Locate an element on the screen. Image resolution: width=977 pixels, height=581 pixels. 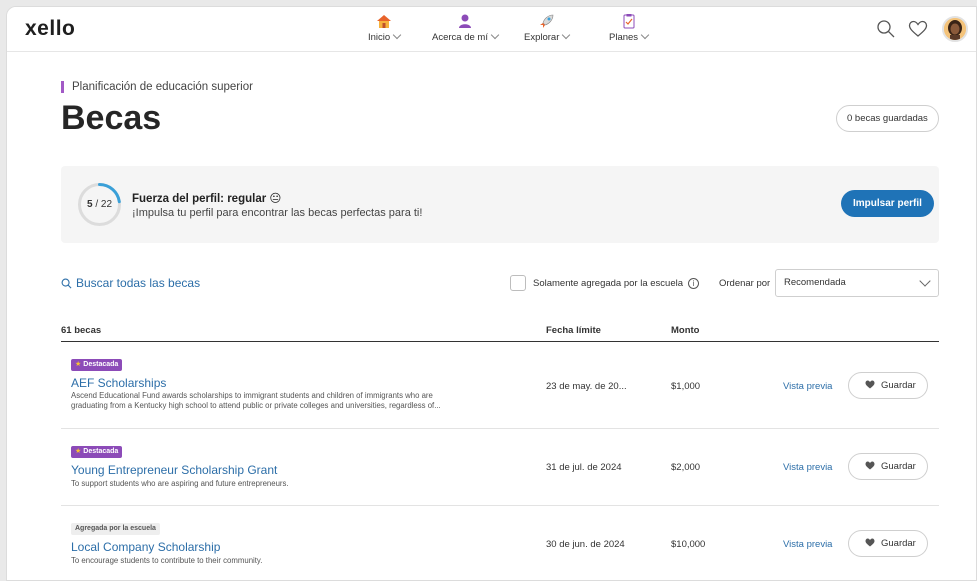
amount-header: Monto is located at coordinates (685, 330).